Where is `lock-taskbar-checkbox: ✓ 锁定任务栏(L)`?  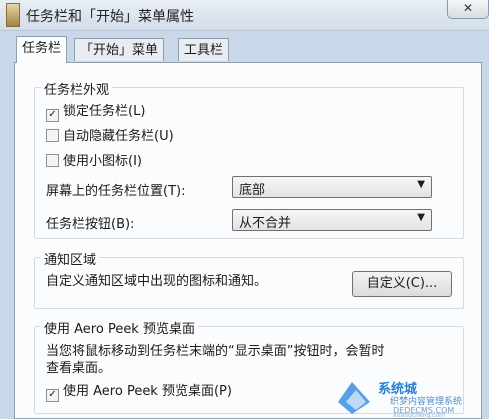
lock-taskbar-checkbox: ✓ 锁定任务栏(L) is located at coordinates (95, 111).